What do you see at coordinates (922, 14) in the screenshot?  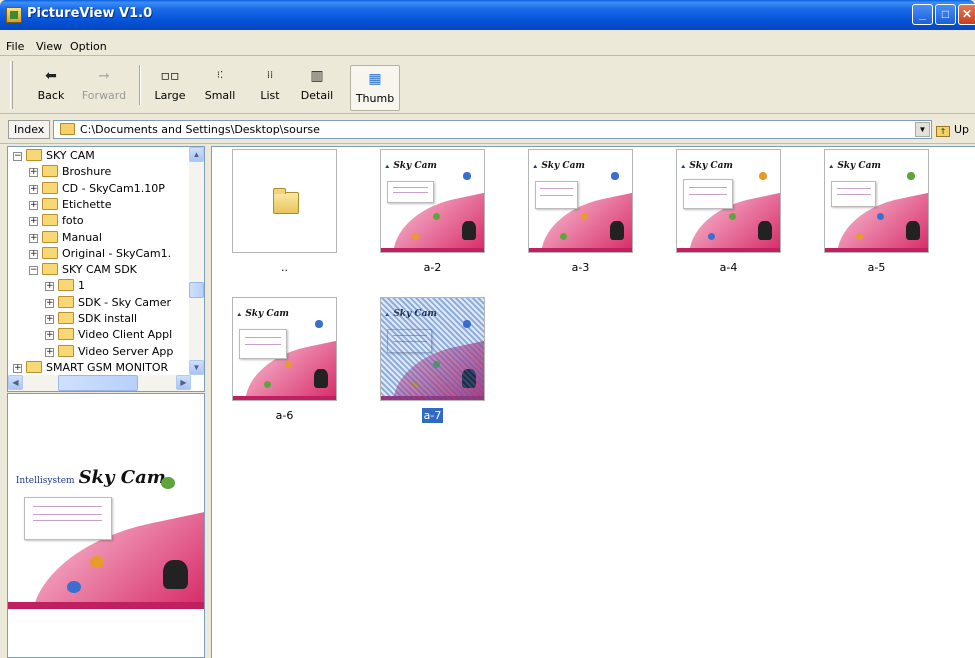 I see `minimize-button: _` at bounding box center [922, 14].